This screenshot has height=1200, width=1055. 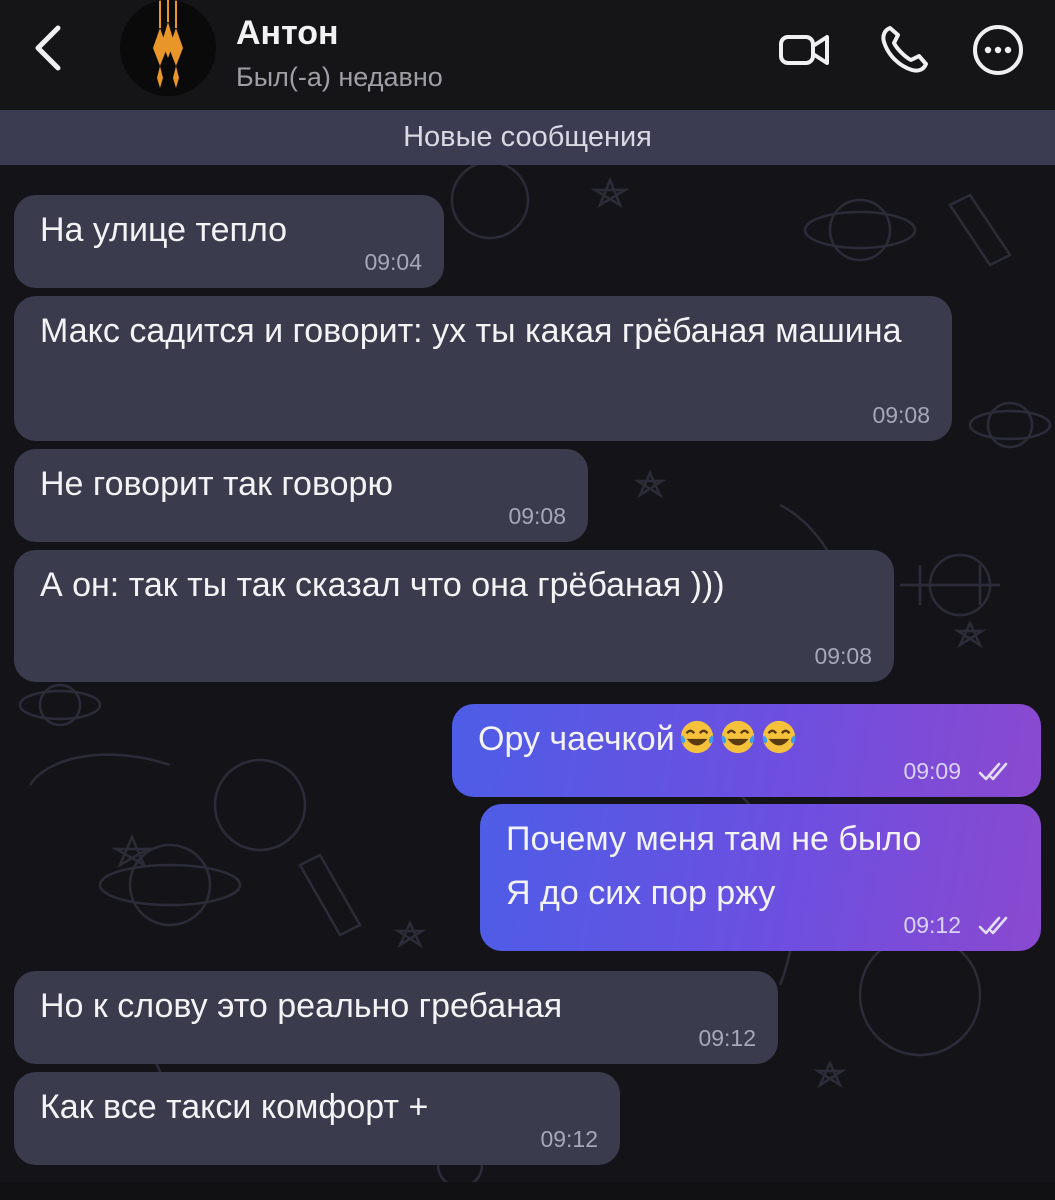 I want to click on contact-name: Антон, so click(x=287, y=33).